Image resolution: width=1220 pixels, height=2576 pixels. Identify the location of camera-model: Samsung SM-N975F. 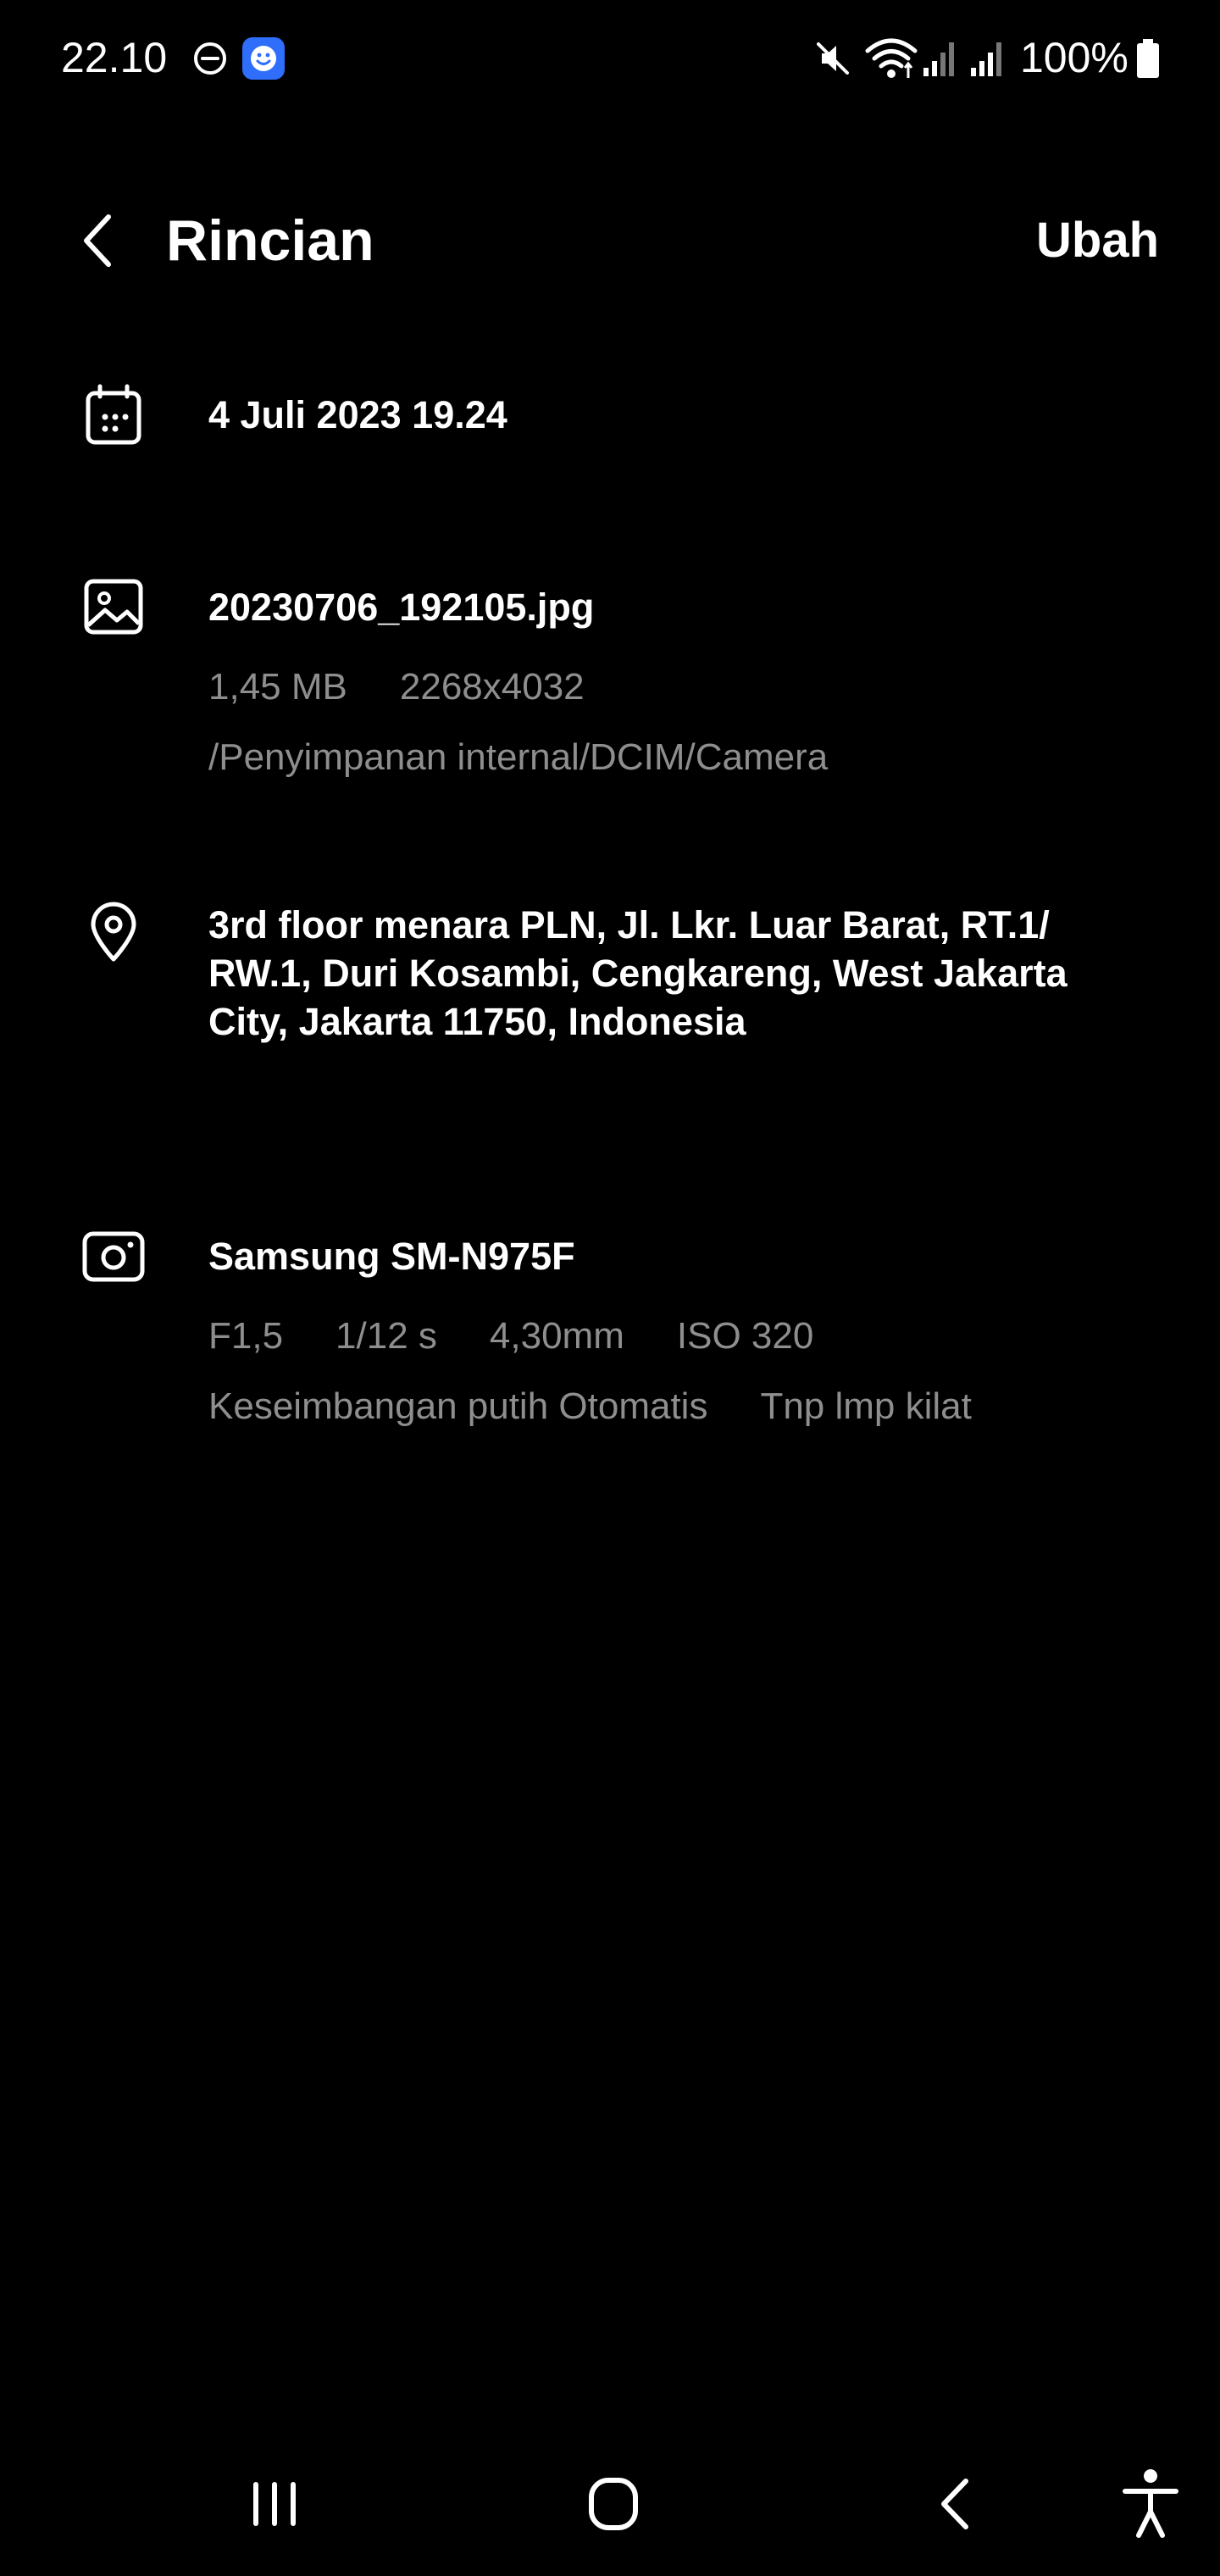
(391, 1256).